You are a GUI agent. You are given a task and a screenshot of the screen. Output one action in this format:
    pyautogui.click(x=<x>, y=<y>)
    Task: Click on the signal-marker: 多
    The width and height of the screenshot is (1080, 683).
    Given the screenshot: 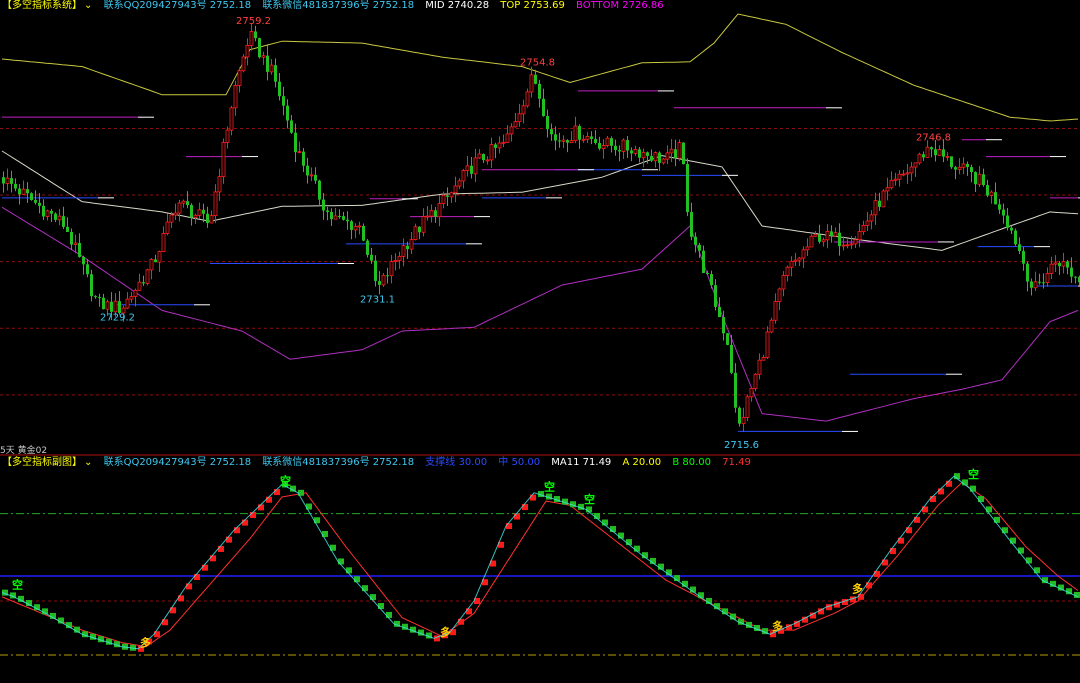 What is the action you would take?
    pyautogui.click(x=445, y=632)
    